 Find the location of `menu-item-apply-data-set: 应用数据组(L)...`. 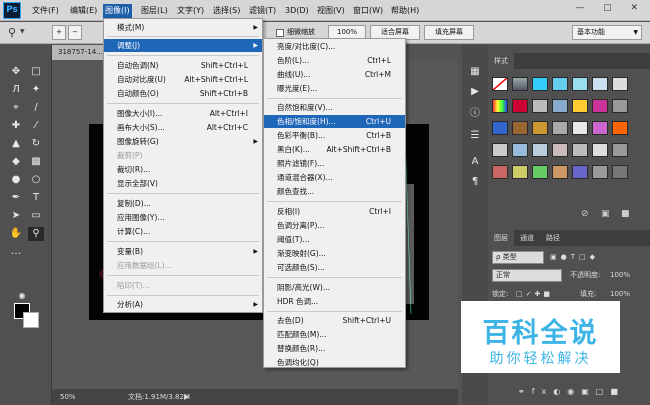

menu-item-apply-data-set: 应用数据组(L)... is located at coordinates (183, 265).